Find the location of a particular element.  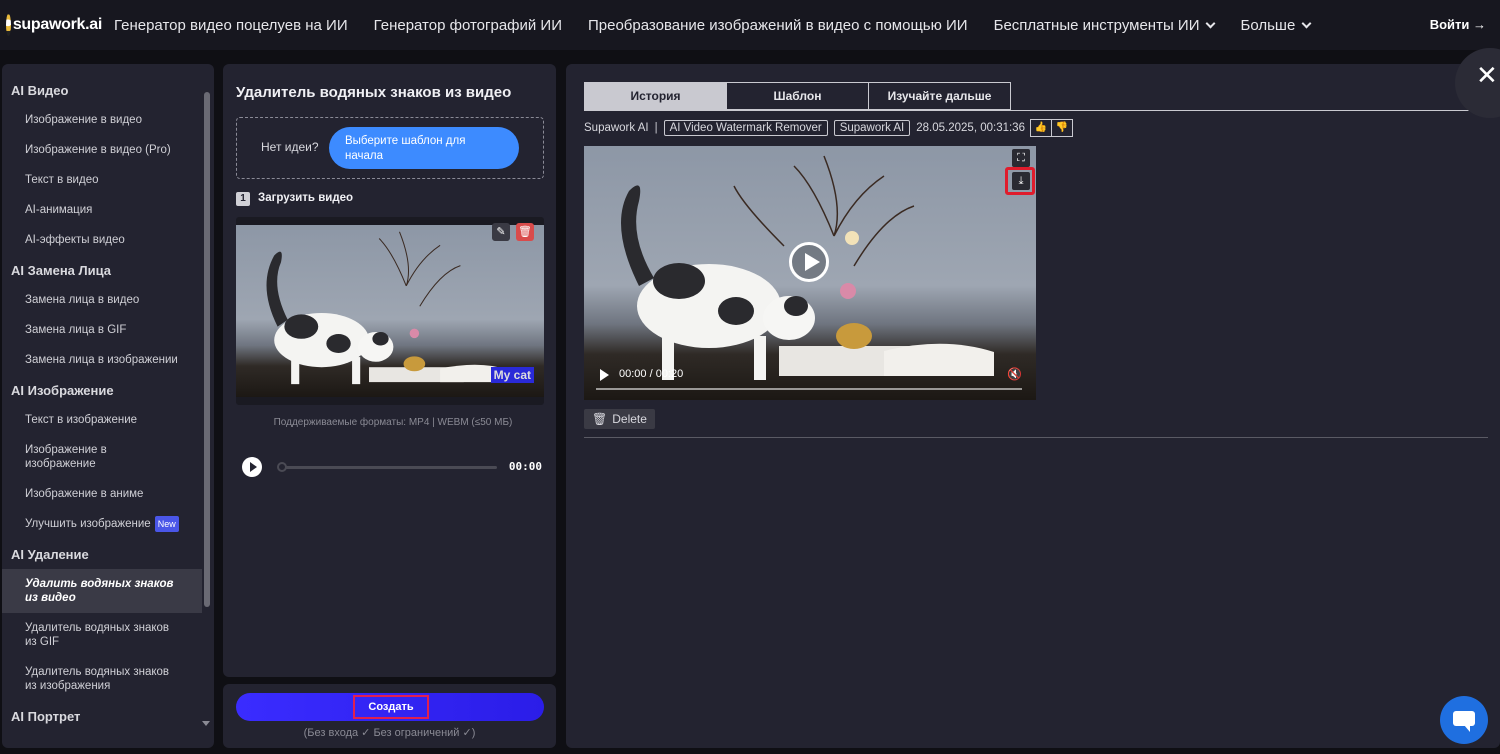

sidebar-item-face-swap-gif: Замена лица в GIF is located at coordinates (108, 330).